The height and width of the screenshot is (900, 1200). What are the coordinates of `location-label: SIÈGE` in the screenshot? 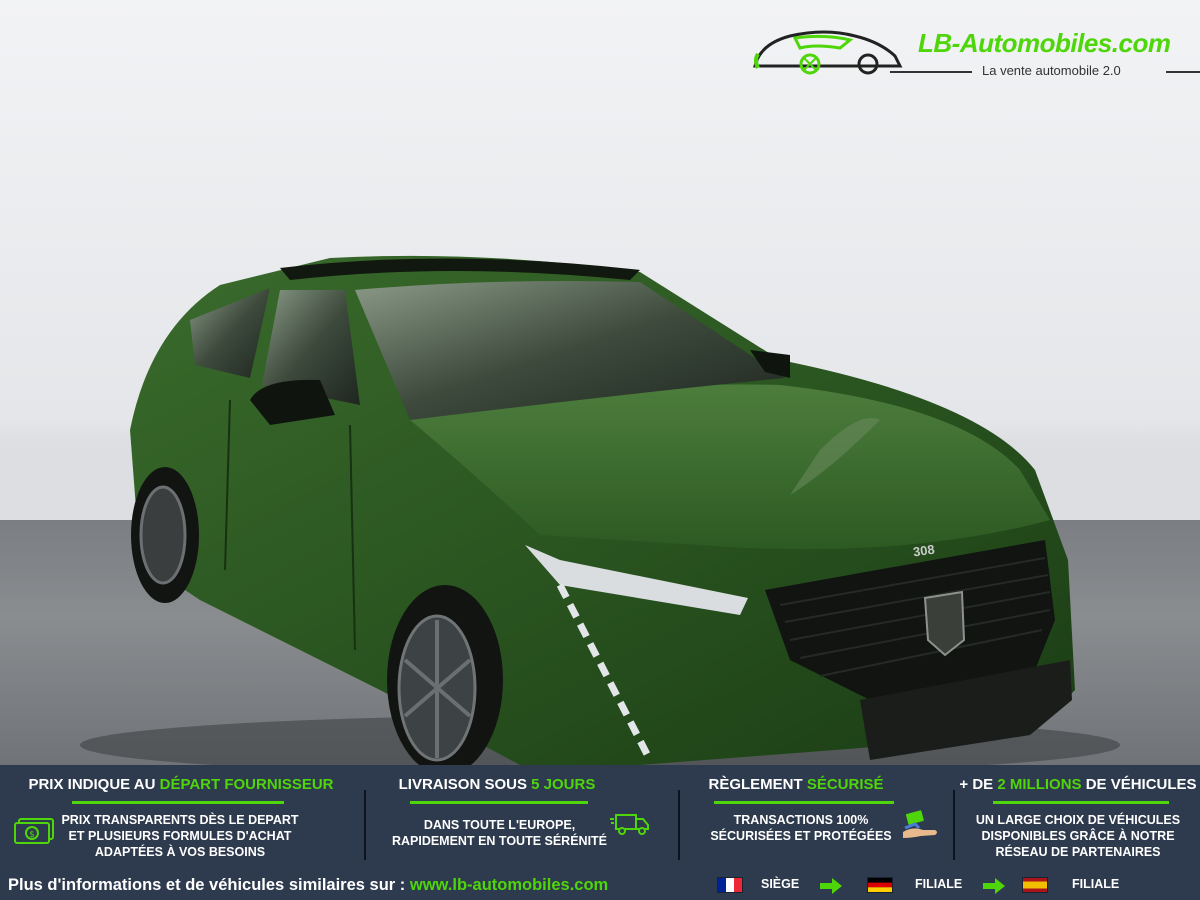 It's located at (780, 884).